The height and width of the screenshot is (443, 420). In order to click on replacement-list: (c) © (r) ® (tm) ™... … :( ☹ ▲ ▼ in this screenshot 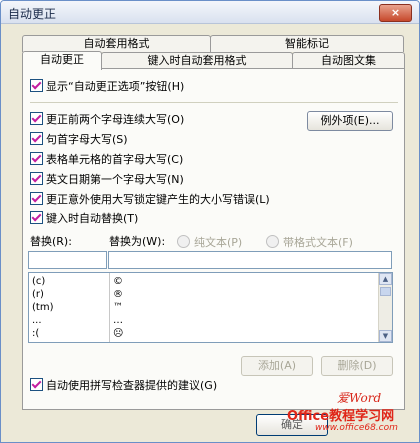, I will do `click(210, 307)`.